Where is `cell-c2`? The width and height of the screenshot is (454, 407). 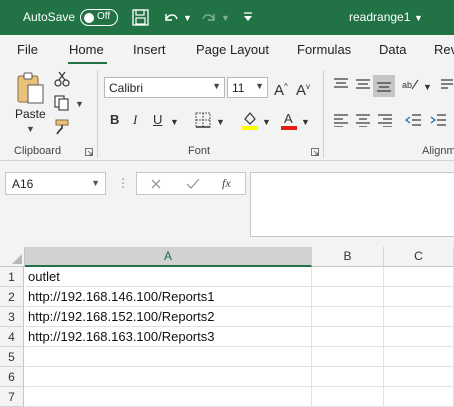 cell-c2 is located at coordinates (419, 297).